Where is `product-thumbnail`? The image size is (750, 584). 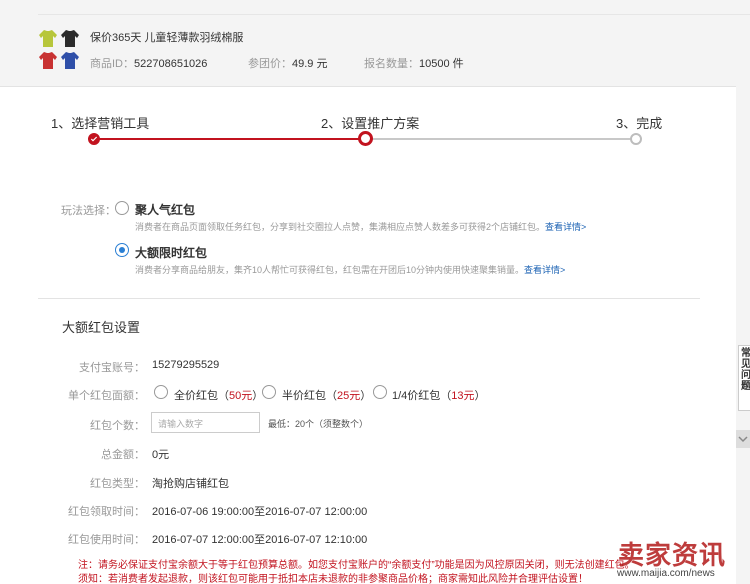
product-thumbnail is located at coordinates (60, 50).